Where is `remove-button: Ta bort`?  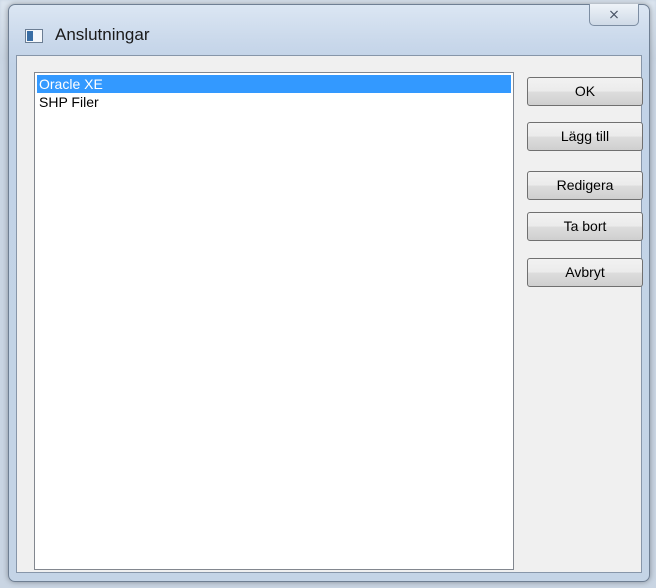
remove-button: Ta bort is located at coordinates (585, 226).